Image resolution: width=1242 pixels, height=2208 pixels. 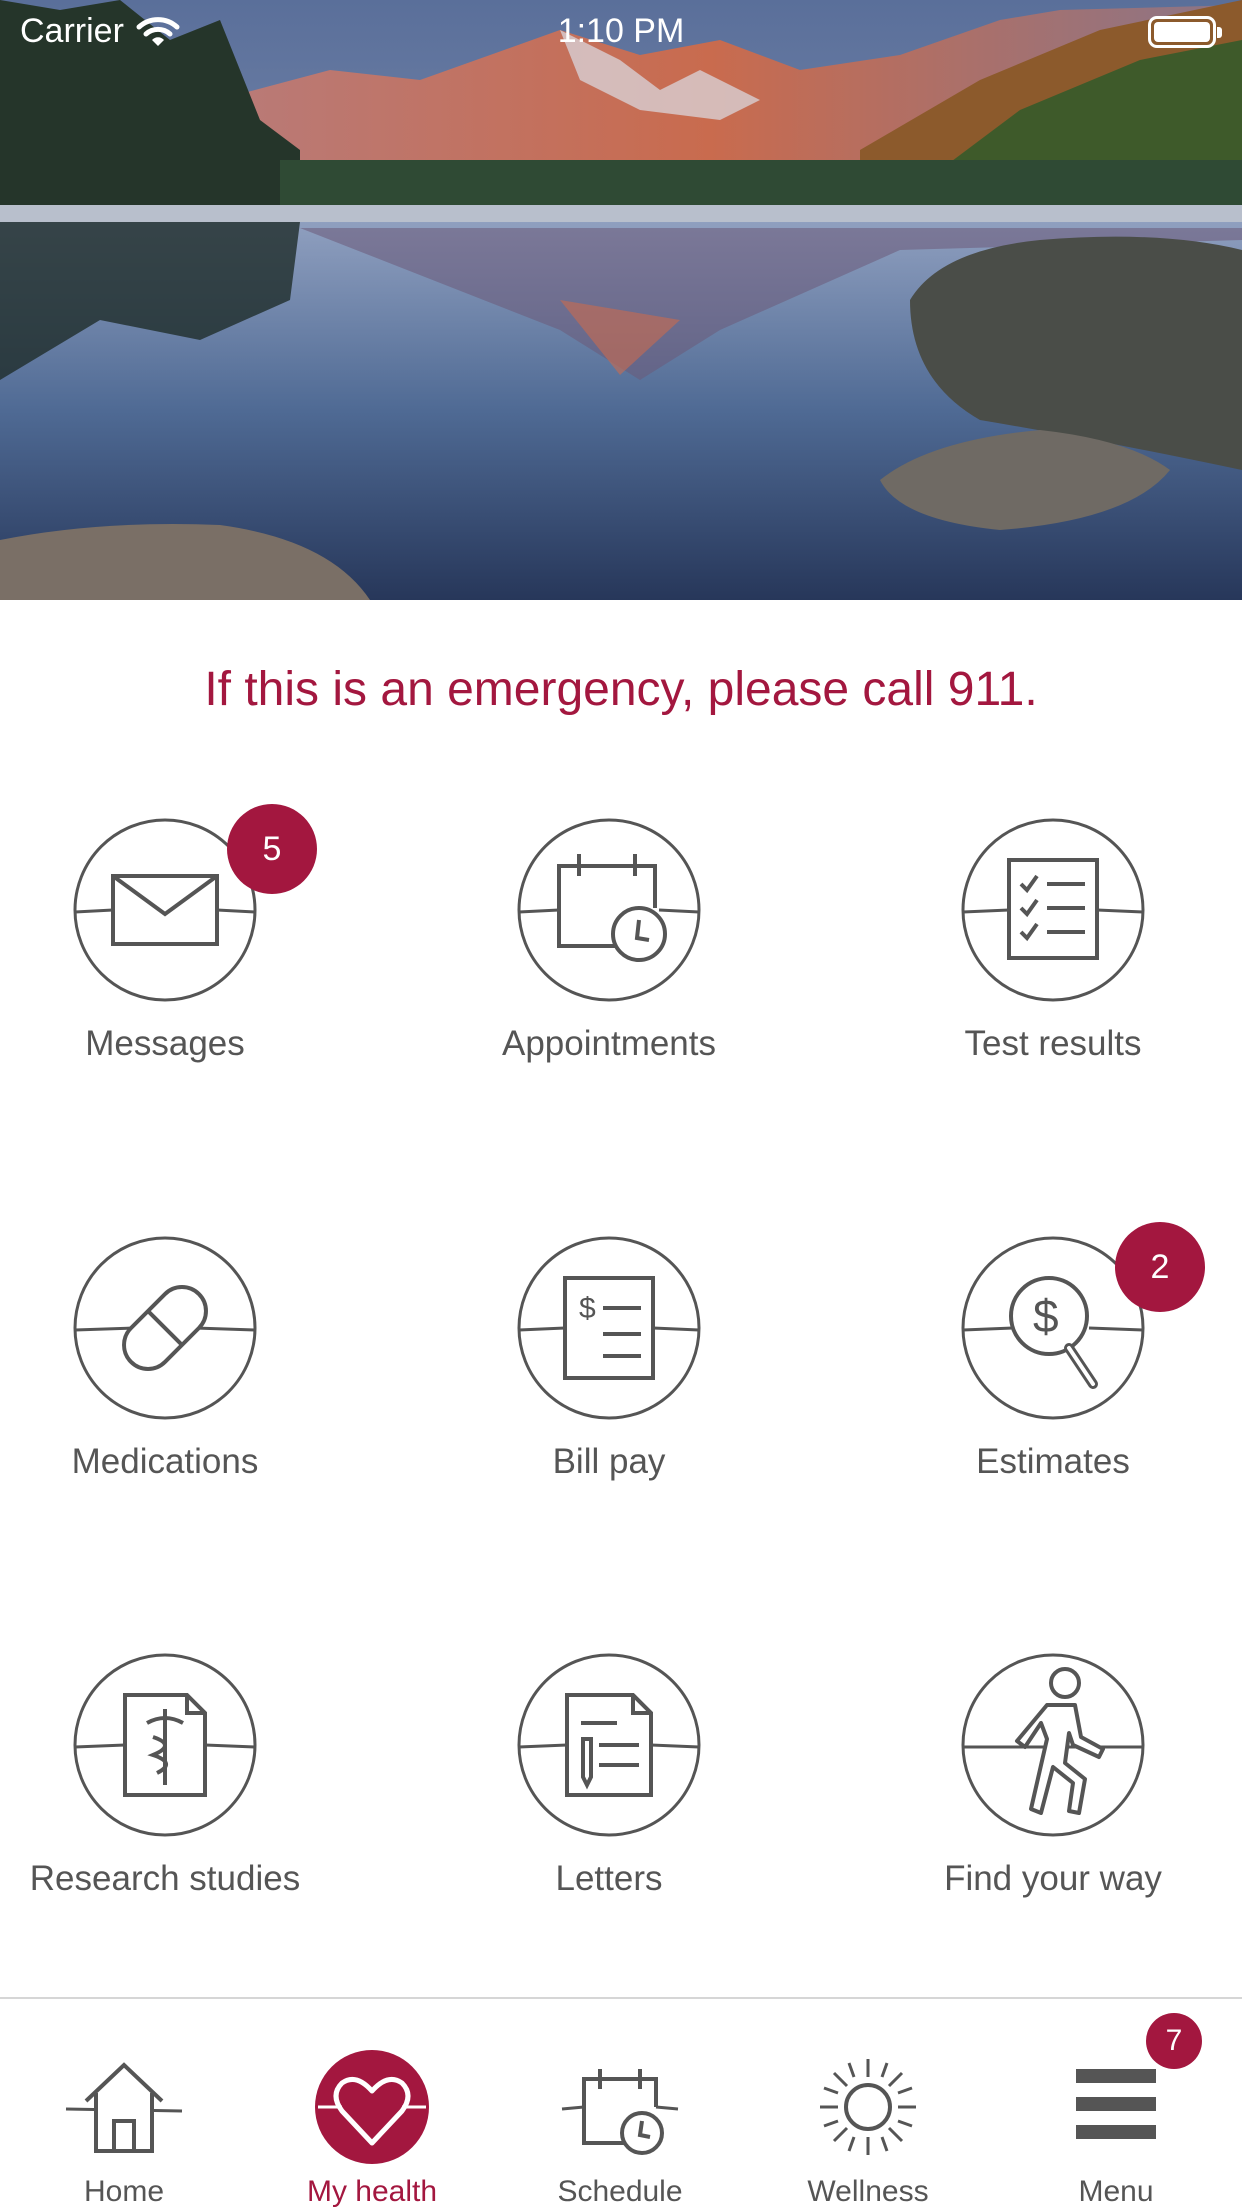 I want to click on tab-schedule: Schedule, so click(x=620, y=2103).